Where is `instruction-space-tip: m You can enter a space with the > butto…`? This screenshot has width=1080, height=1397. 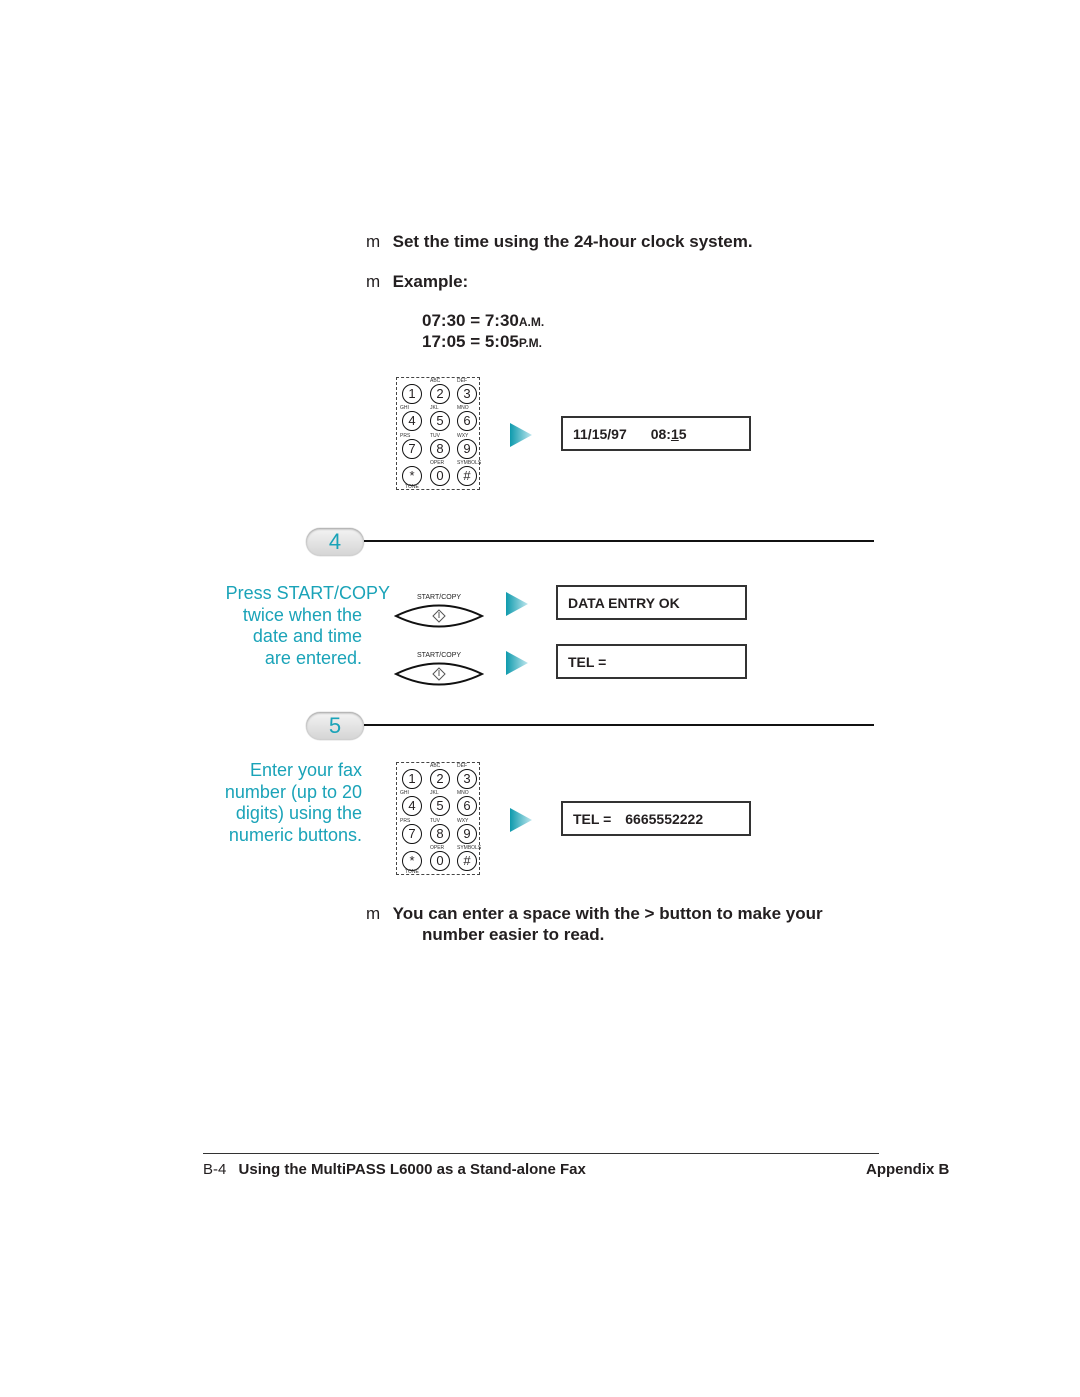 instruction-space-tip: m You can enter a space with the > butto… is located at coordinates (594, 925).